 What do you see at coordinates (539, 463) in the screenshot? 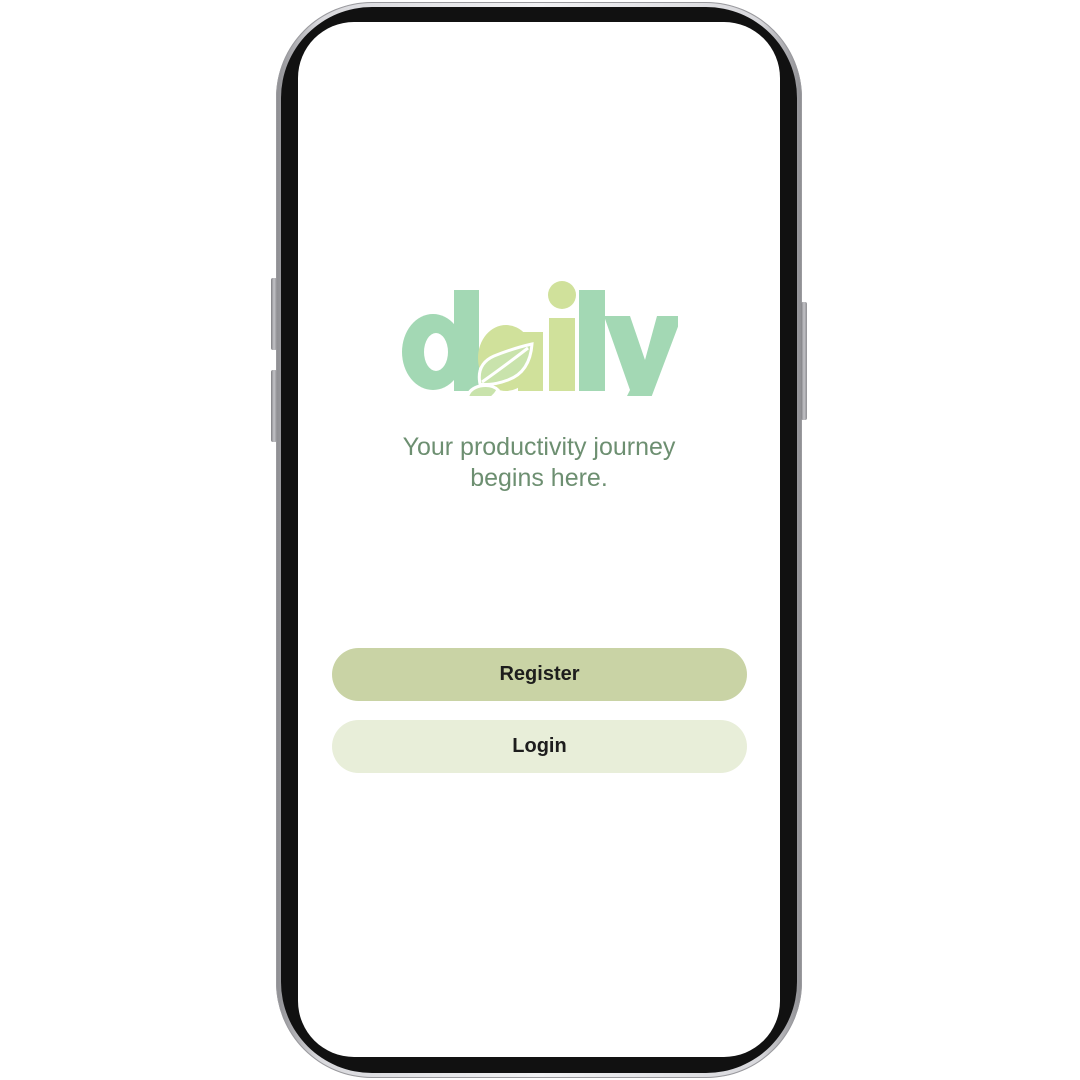
I see `tagline: Your productivity journey begins here.` at bounding box center [539, 463].